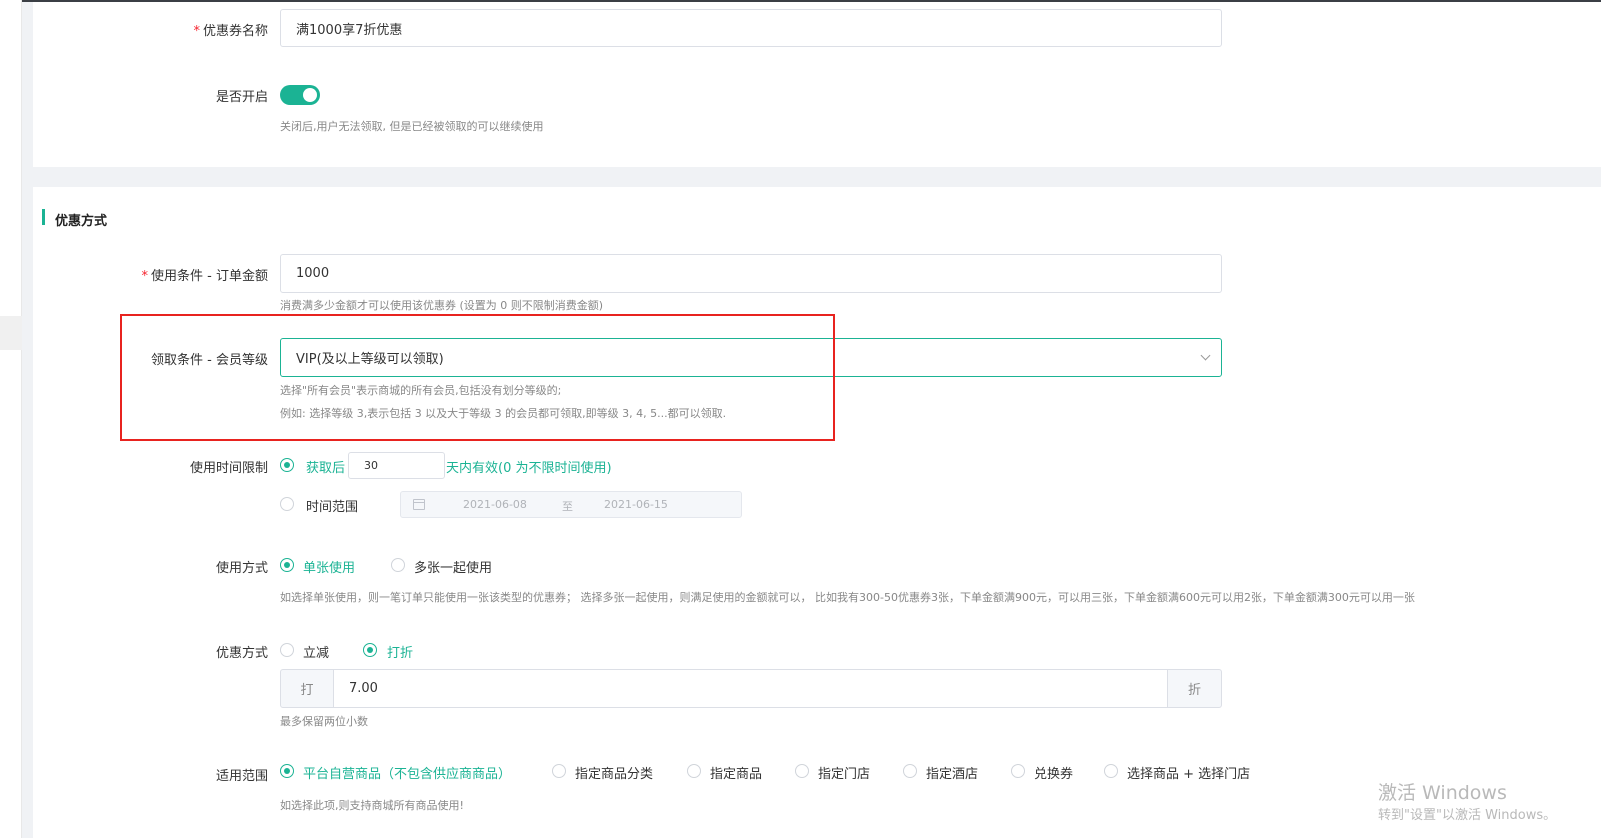 The height and width of the screenshot is (838, 1601). What do you see at coordinates (559, 771) in the screenshot?
I see `radio-scope-category` at bounding box center [559, 771].